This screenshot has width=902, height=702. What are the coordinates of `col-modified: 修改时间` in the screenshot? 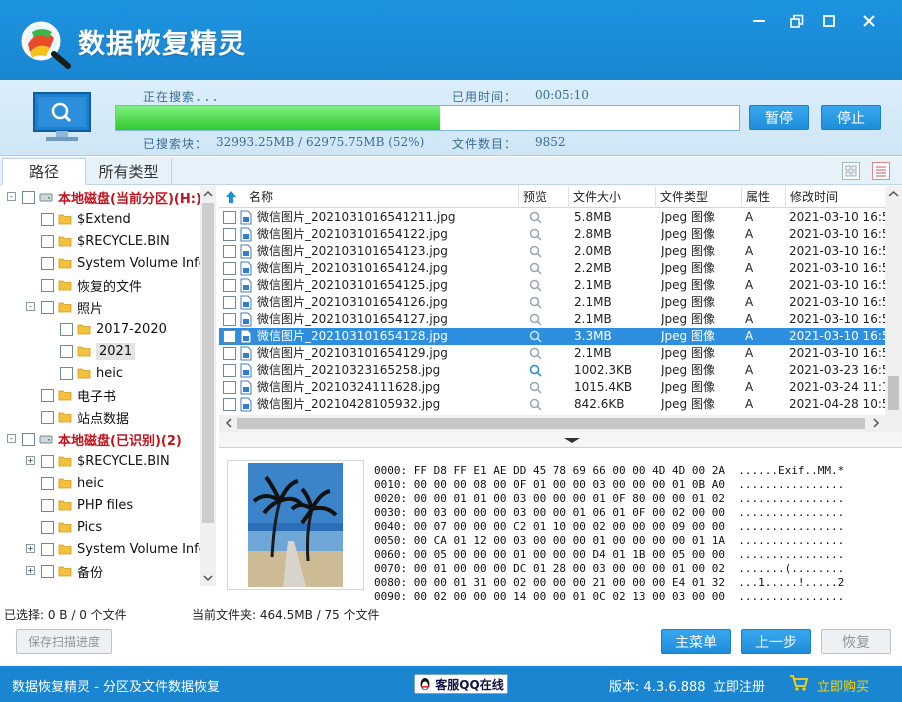 It's located at (836, 197).